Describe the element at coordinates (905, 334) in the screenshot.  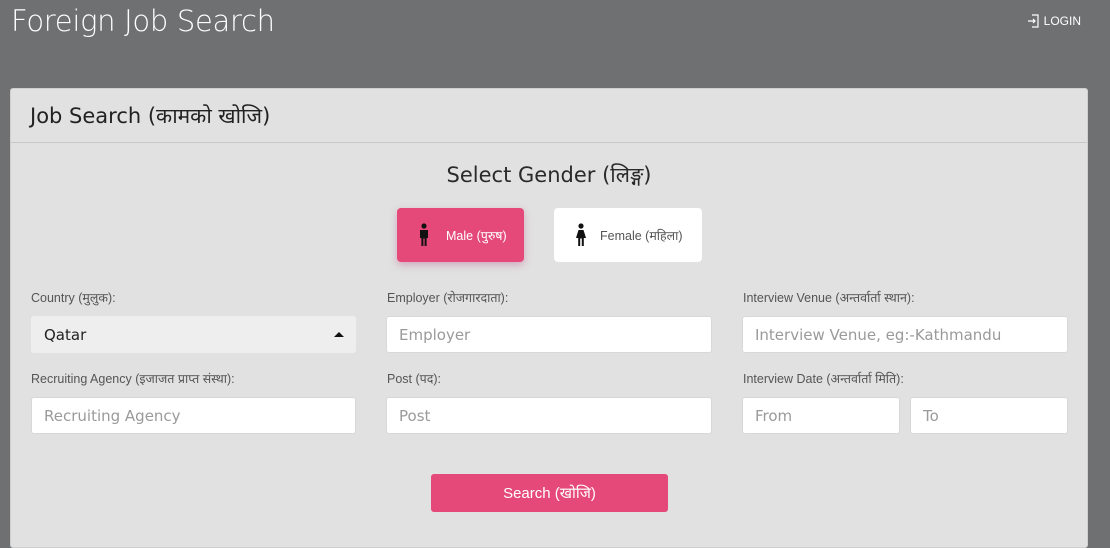
I see `interview-venue-input` at that location.